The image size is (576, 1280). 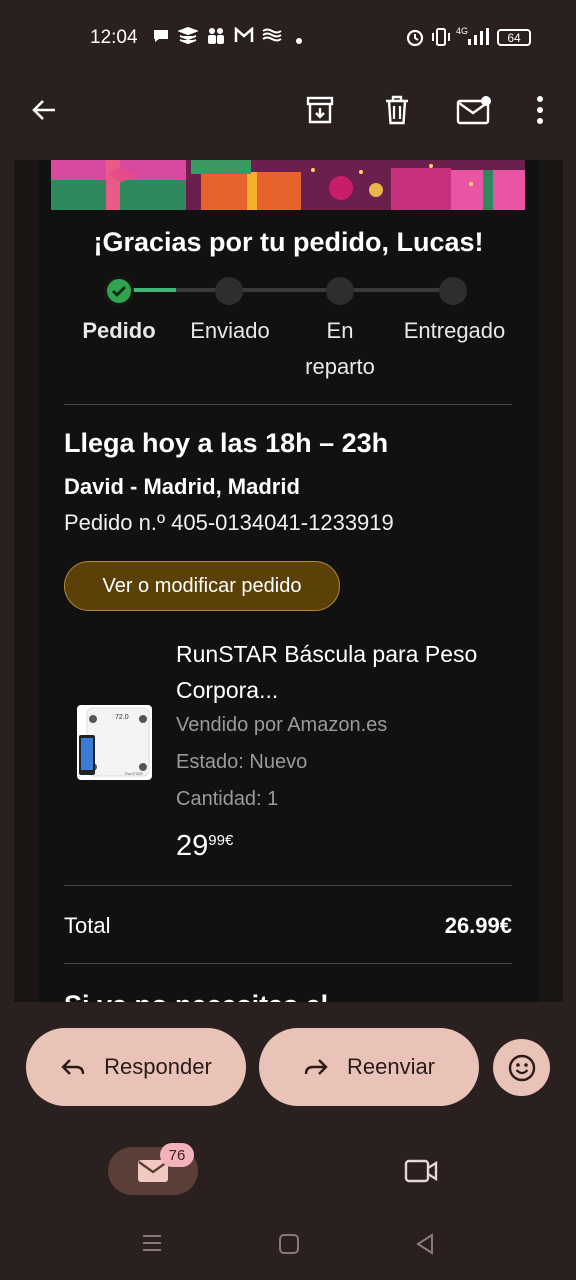 What do you see at coordinates (182, 486) in the screenshot?
I see `delivery-address: David - Madrid, Madrid` at bounding box center [182, 486].